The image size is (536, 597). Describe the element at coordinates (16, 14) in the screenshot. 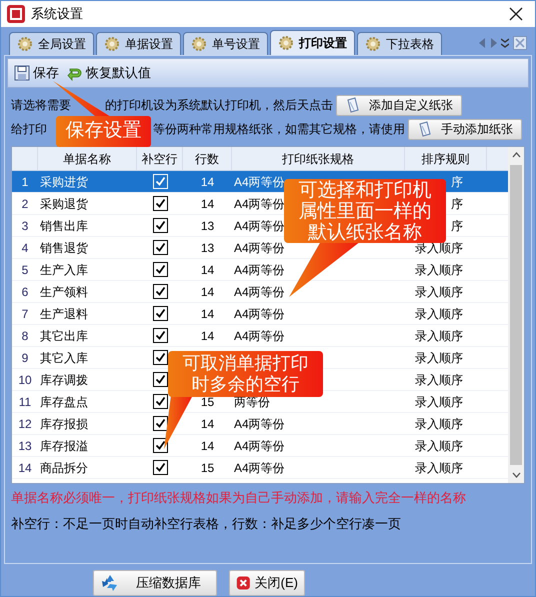

I see `app-logo-icon` at that location.